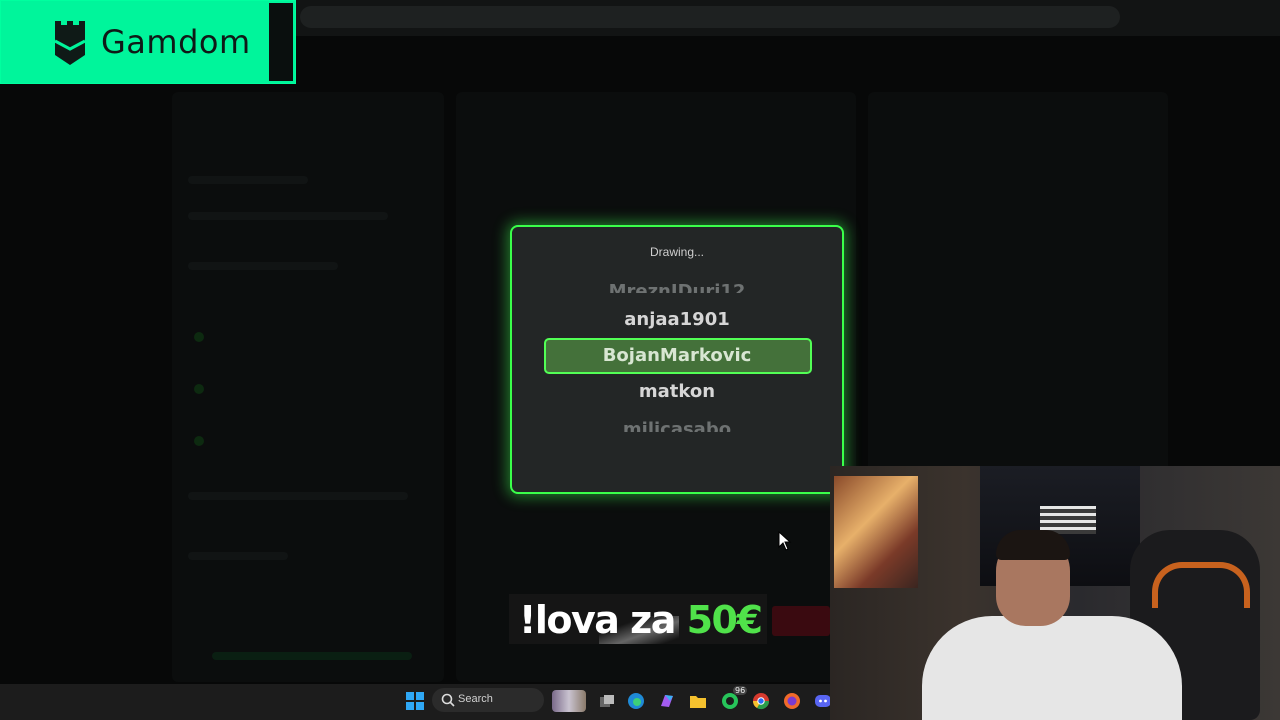  What do you see at coordinates (607, 701) in the screenshot?
I see `task-view-icon` at bounding box center [607, 701].